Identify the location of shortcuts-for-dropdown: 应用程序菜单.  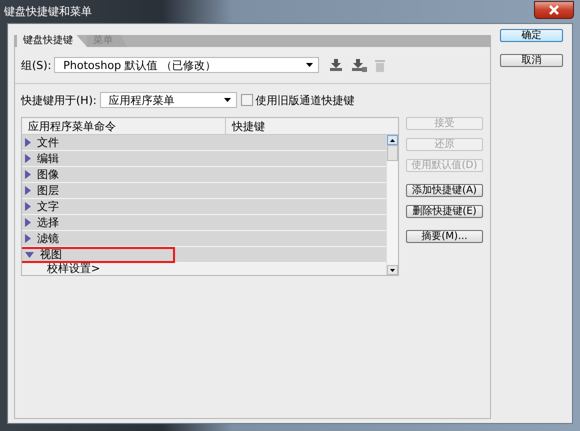
(168, 100).